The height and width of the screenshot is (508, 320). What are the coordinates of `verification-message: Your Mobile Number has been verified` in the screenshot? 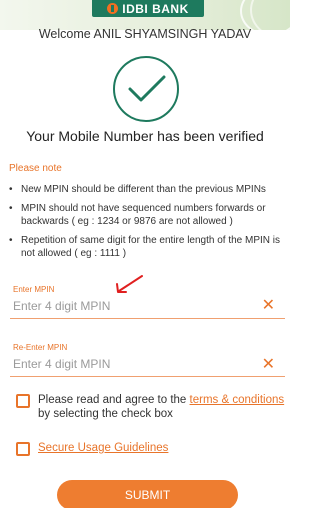 It's located at (145, 136).